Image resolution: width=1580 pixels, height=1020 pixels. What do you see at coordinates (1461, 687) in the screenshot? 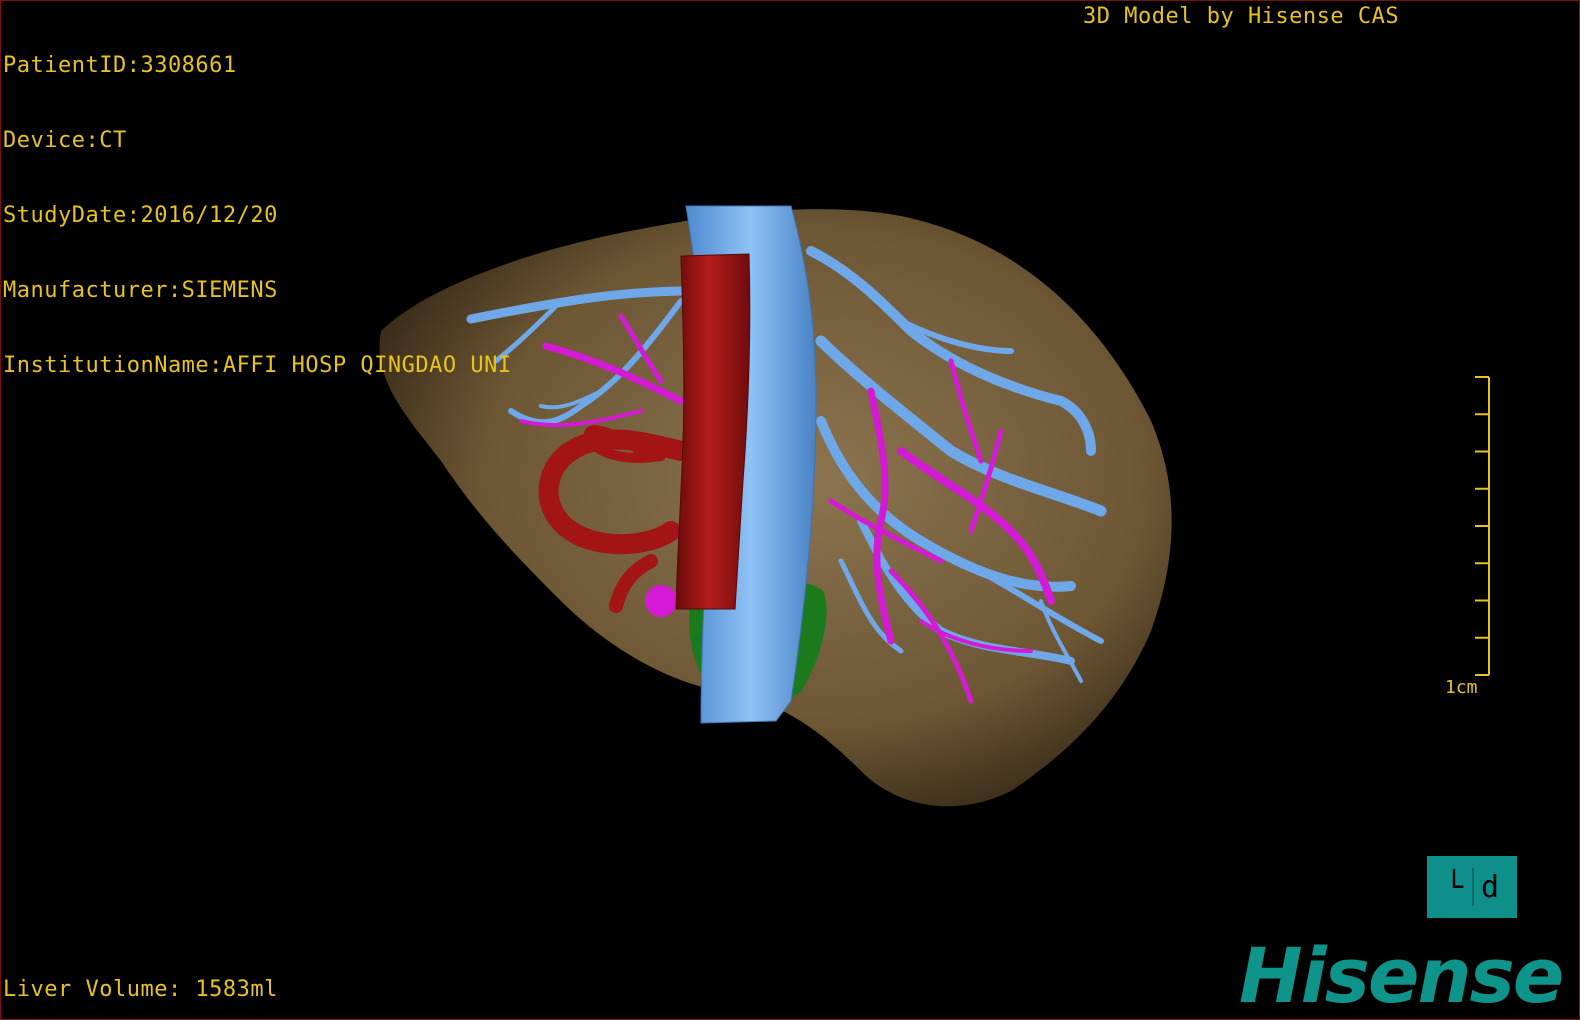
I see `scale-bar-label: 1cm` at bounding box center [1461, 687].